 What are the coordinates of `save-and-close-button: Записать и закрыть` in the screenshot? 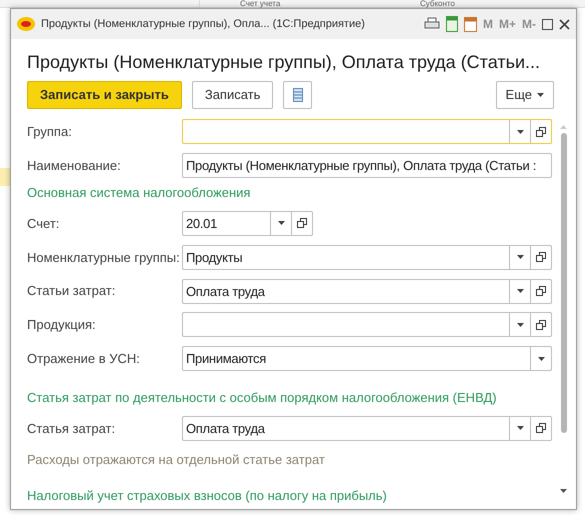 It's located at (104, 95).